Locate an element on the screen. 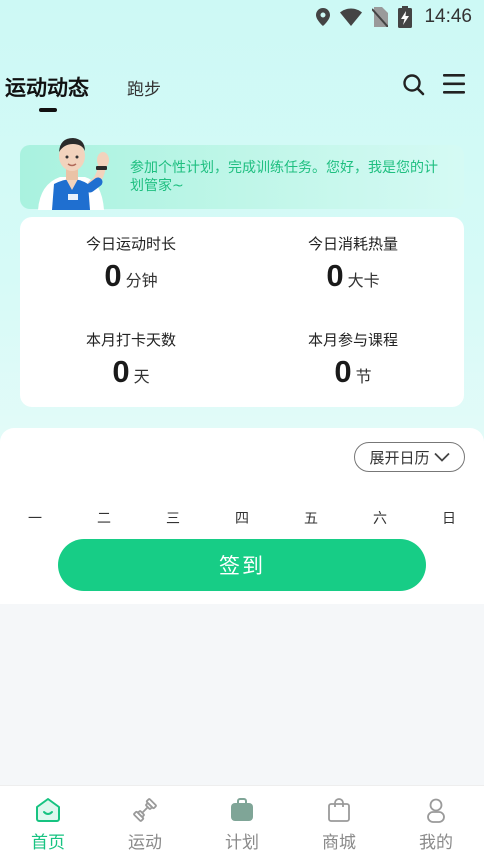 The image size is (484, 862). chevron-down-icon is located at coordinates (441, 457).